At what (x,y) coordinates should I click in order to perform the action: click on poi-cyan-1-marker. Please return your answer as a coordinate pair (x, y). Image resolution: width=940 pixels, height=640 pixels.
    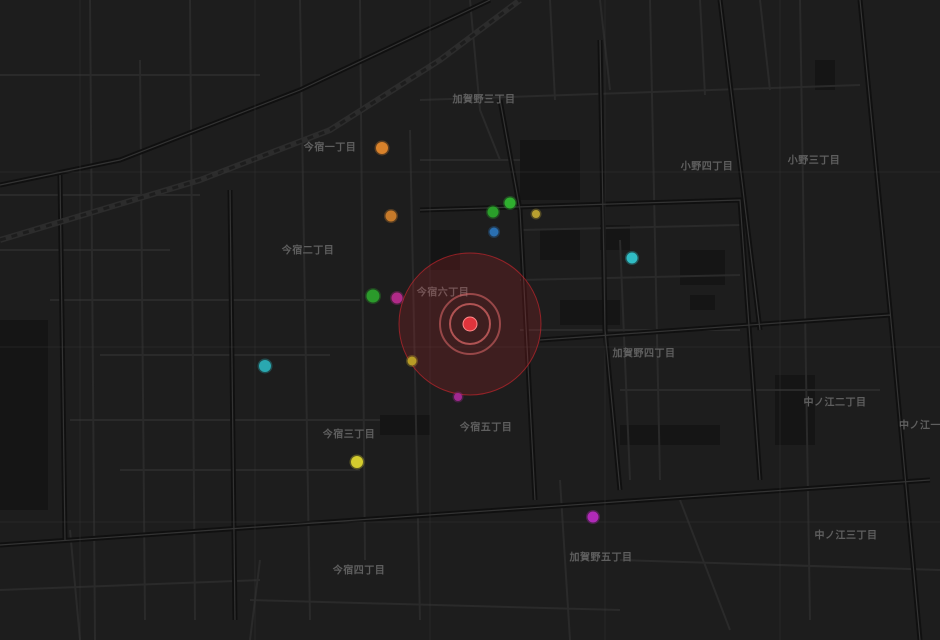
    Looking at the image, I should click on (632, 258).